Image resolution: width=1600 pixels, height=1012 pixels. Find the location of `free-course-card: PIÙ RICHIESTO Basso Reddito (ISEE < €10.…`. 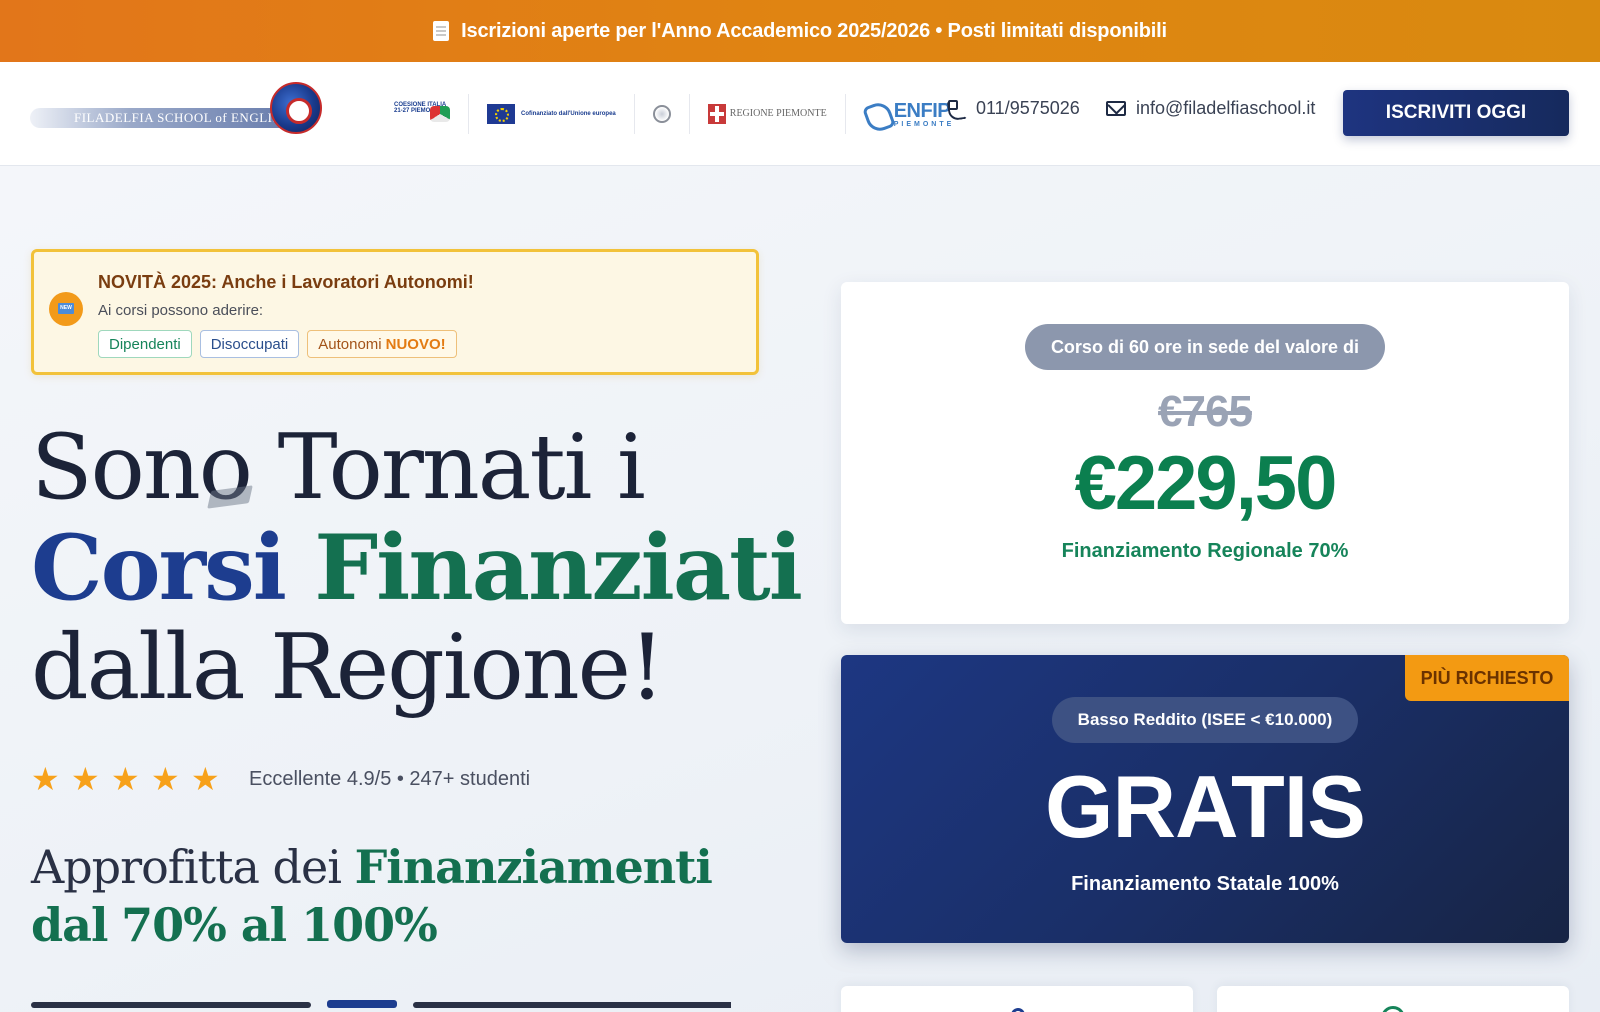

free-course-card: PIÙ RICHIESTO Basso Reddito (ISEE < €10.… is located at coordinates (1205, 799).